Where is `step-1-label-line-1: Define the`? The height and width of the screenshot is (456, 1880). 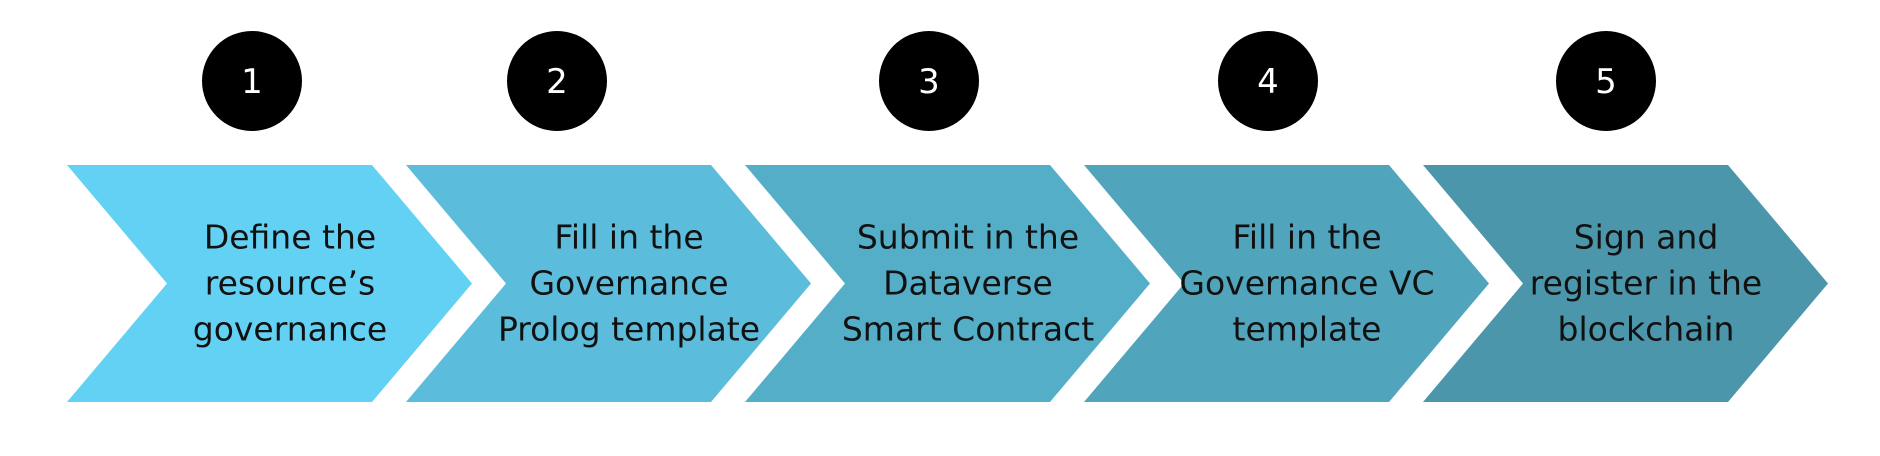 step-1-label-line-1: Define the is located at coordinates (290, 237).